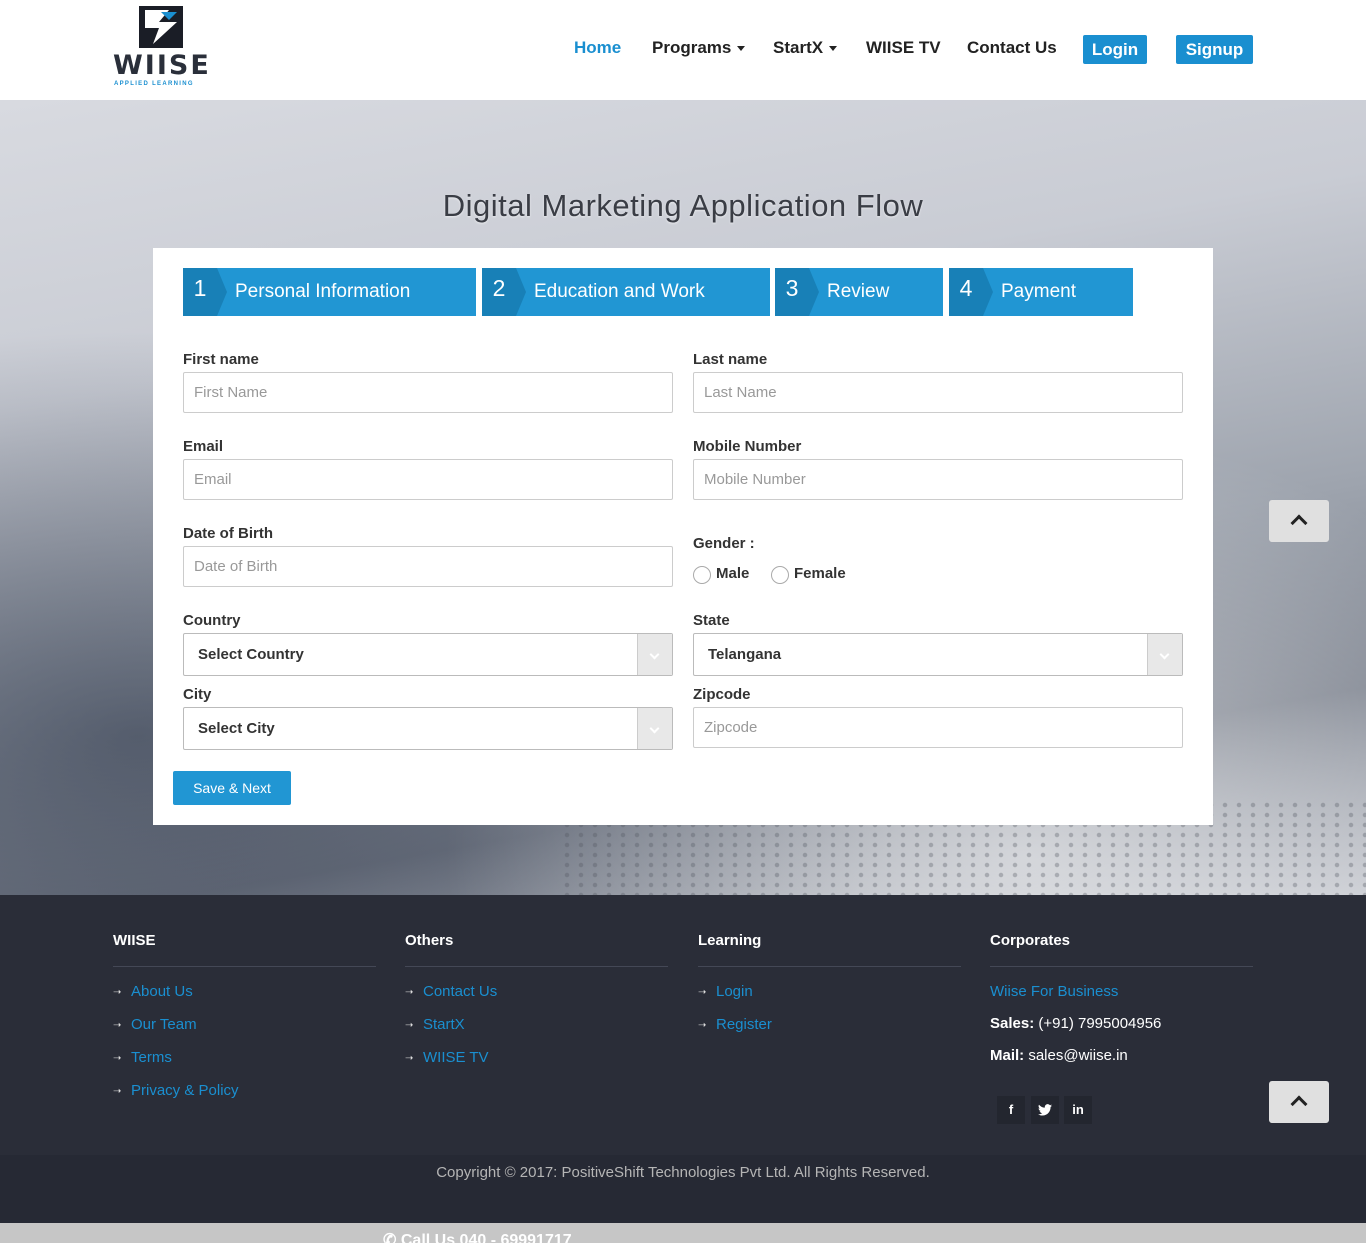 This screenshot has width=1366, height=1243. Describe the element at coordinates (428, 728) in the screenshot. I see `city-select: Select City` at that location.